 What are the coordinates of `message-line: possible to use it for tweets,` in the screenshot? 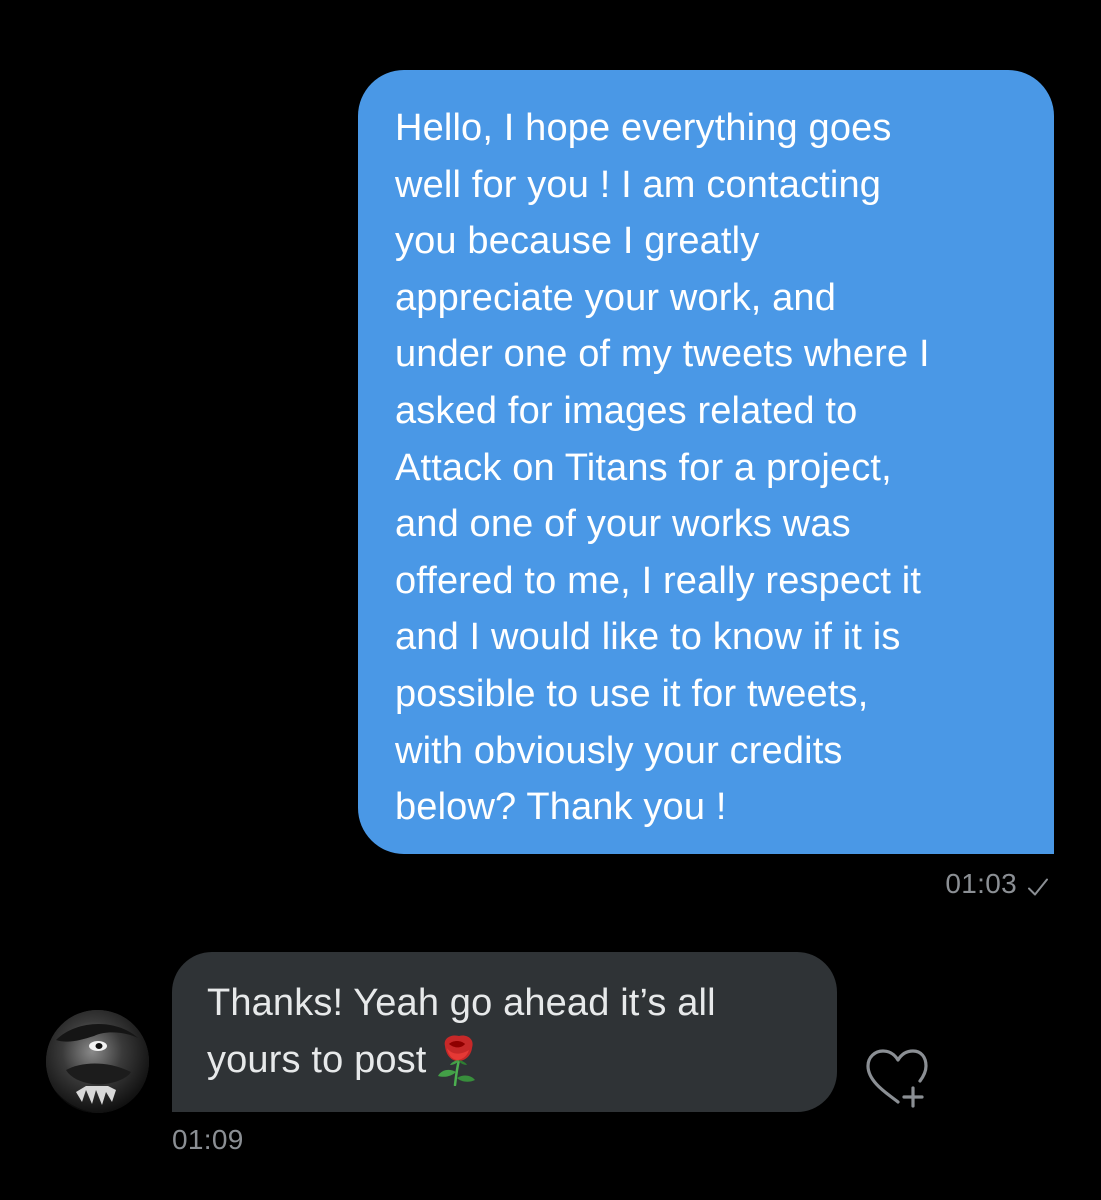 It's located at (632, 693).